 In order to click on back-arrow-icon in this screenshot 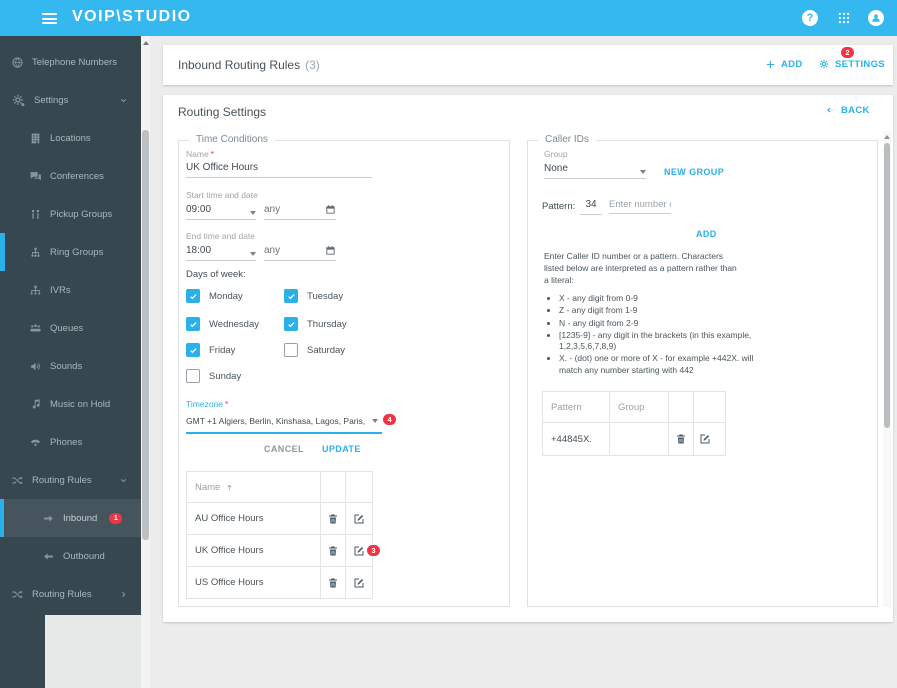, I will do `click(830, 110)`.